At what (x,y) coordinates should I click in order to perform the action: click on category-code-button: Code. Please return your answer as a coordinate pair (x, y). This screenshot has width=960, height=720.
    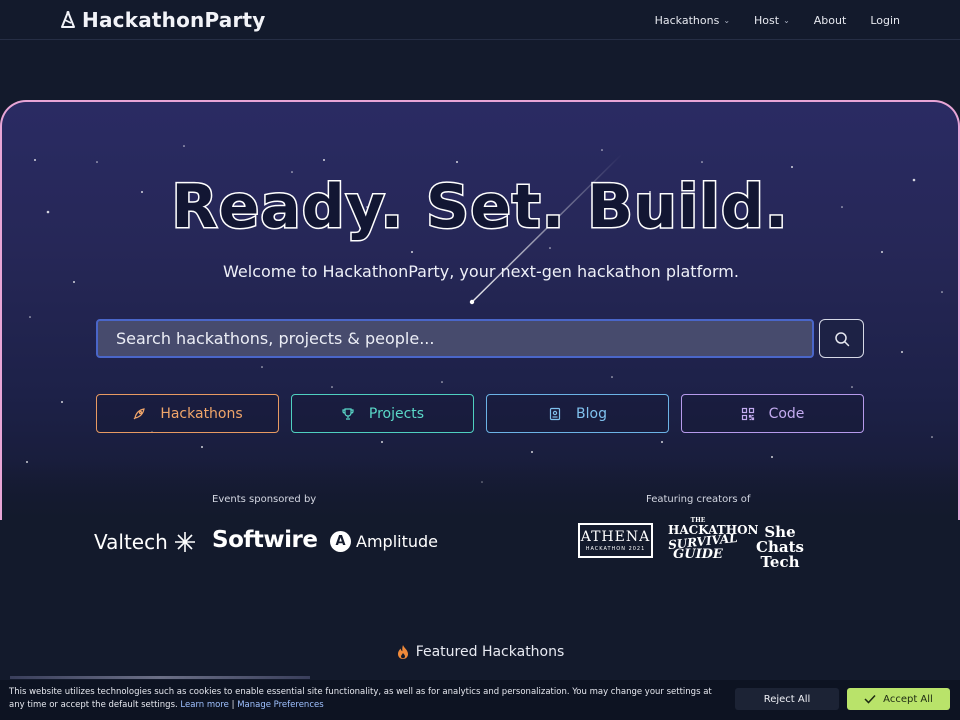
    Looking at the image, I should click on (772, 413).